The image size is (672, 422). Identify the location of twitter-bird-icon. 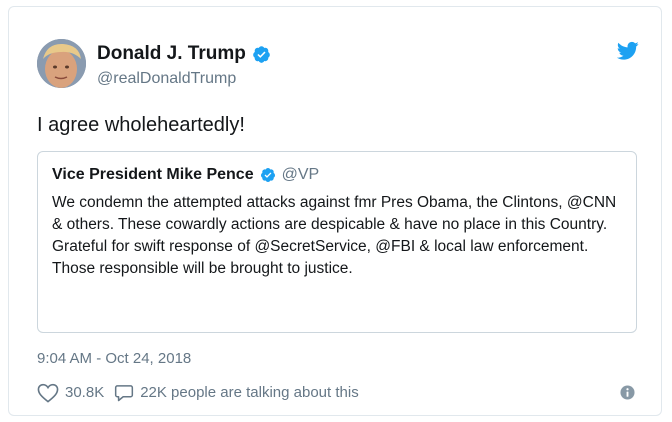
(628, 51).